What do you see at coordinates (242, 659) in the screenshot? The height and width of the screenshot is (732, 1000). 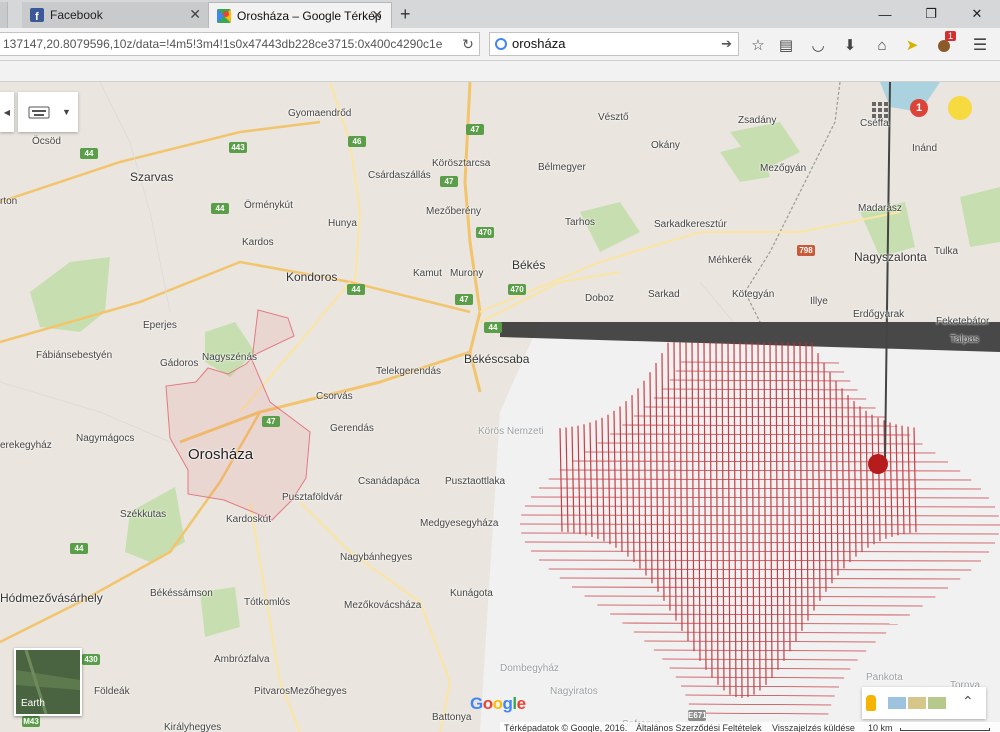 I see `place-label: Ambrózfalva` at bounding box center [242, 659].